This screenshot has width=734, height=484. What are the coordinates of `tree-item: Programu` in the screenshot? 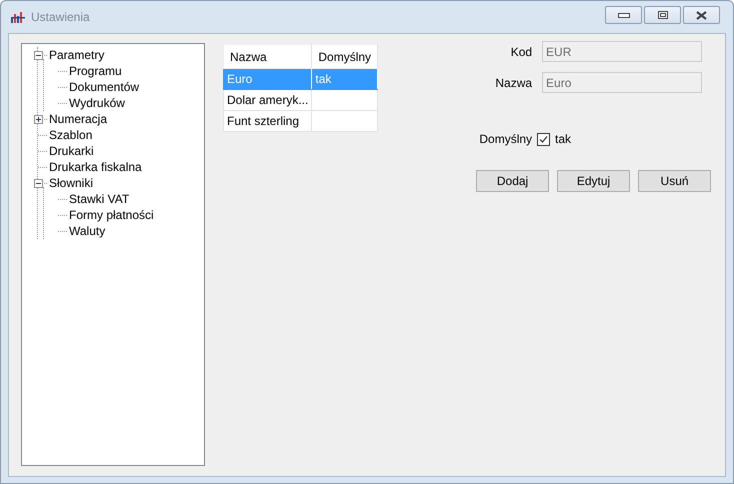 It's located at (95, 71).